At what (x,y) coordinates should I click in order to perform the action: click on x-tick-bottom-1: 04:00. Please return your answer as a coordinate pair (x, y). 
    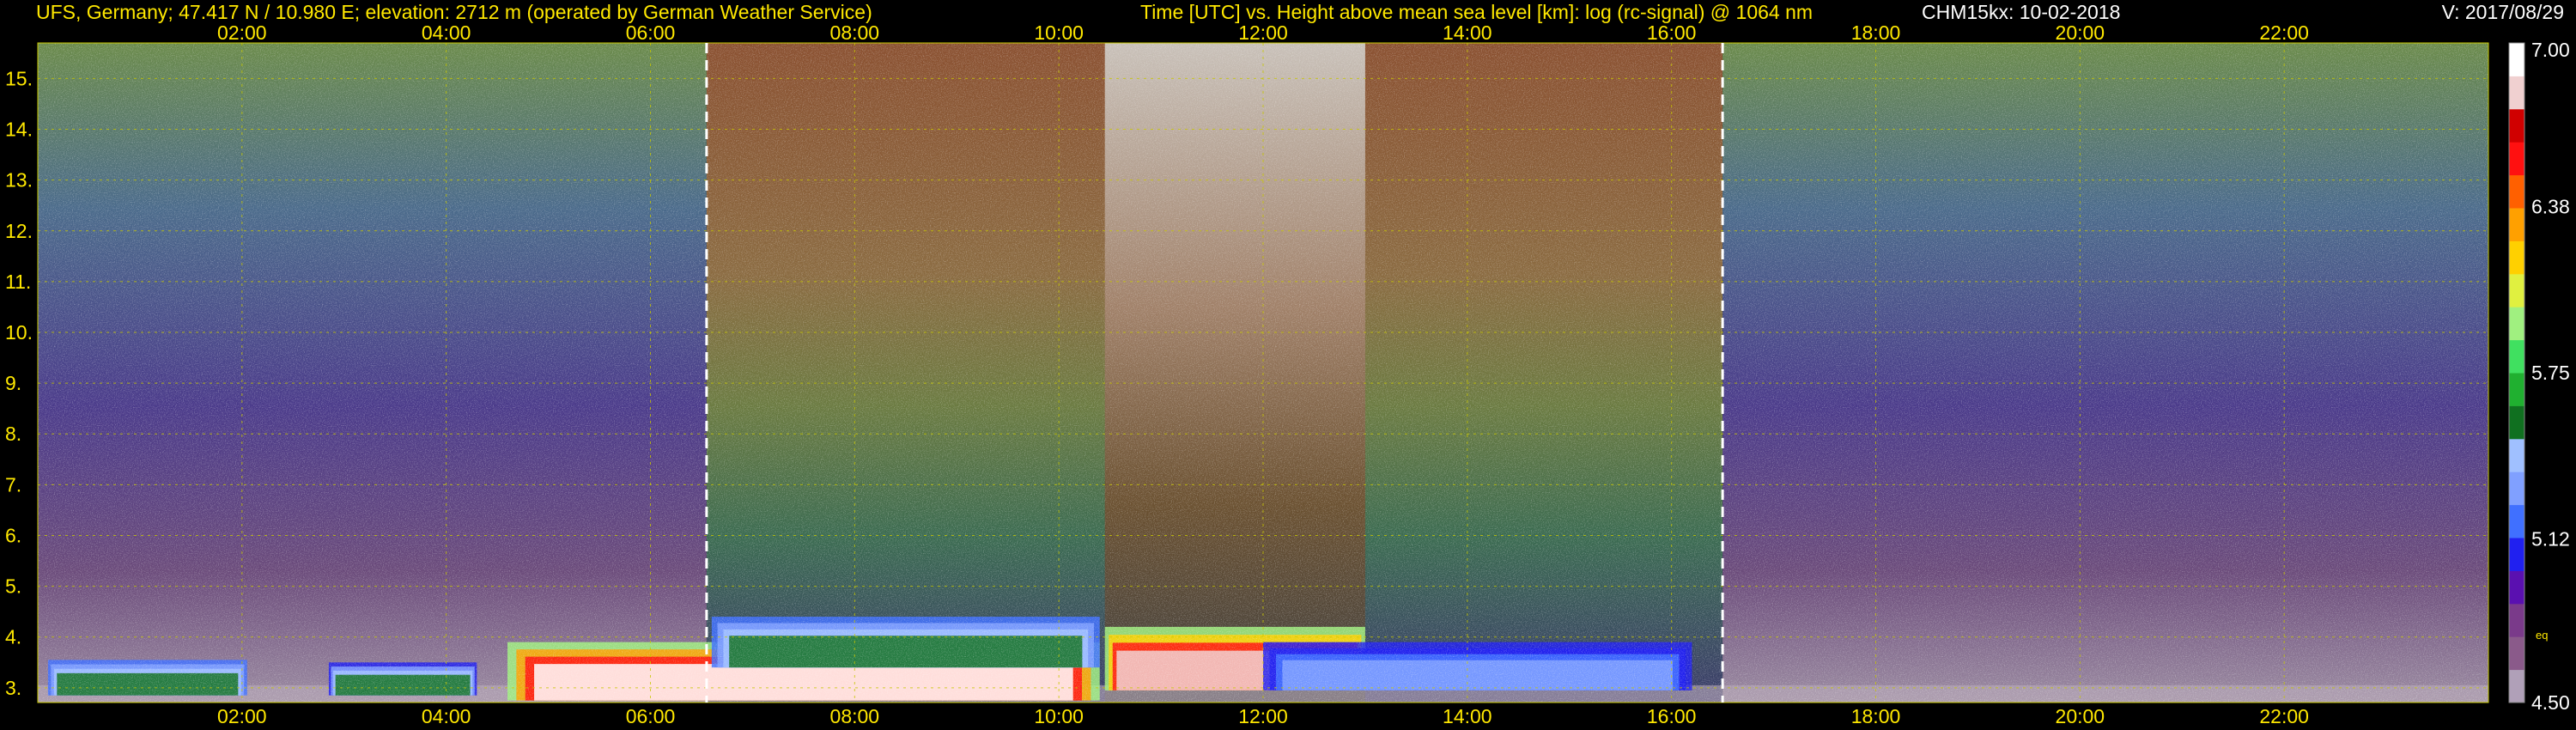
    Looking at the image, I should click on (446, 716).